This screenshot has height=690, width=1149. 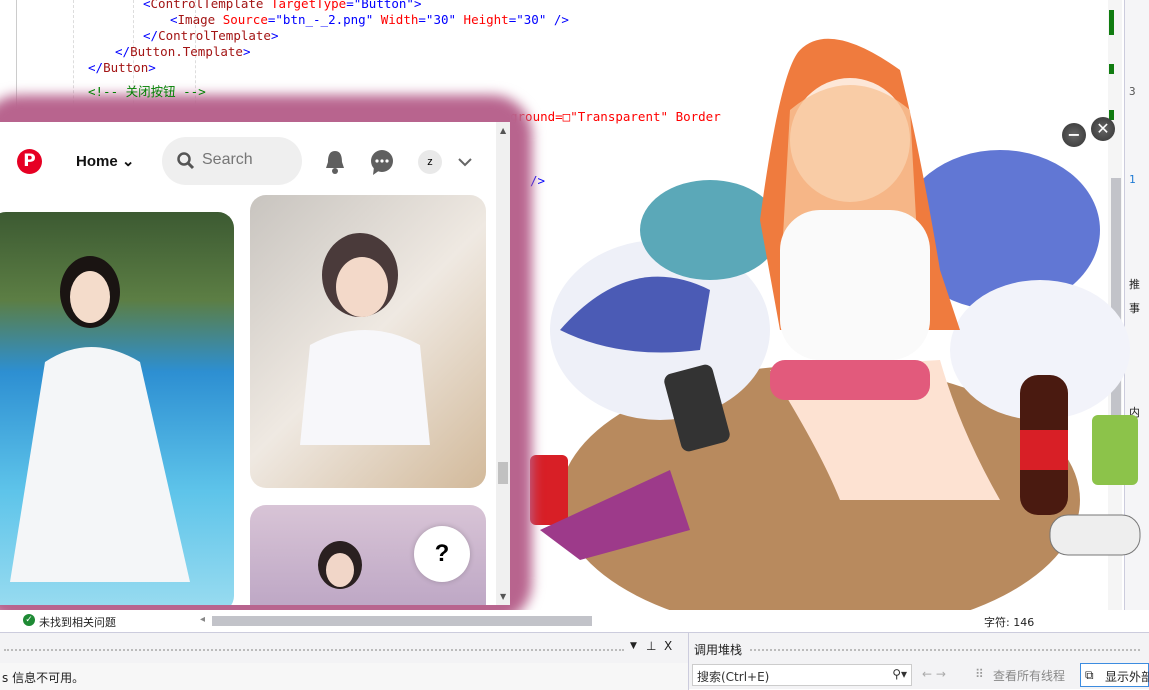 I want to click on code-comment: <!-- 关闭按钮 -->, so click(x=147, y=91).